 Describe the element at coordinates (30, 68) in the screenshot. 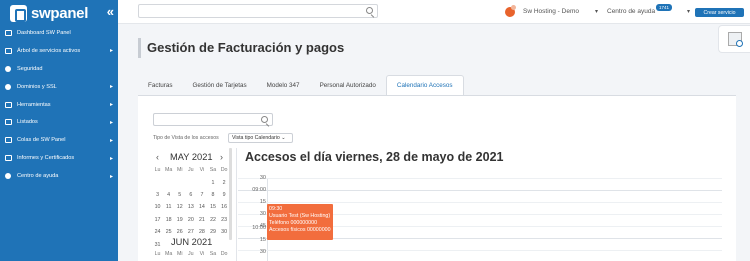

I see `sidebar-item-label: Seguridad` at that location.